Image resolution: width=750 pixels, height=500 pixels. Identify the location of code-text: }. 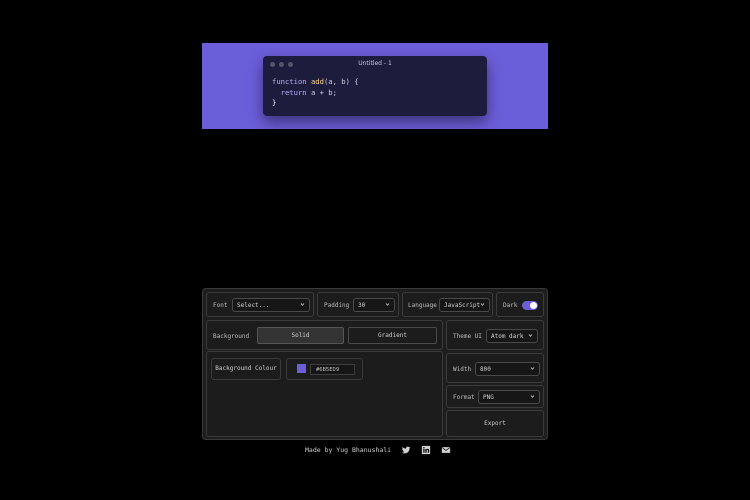
(274, 102).